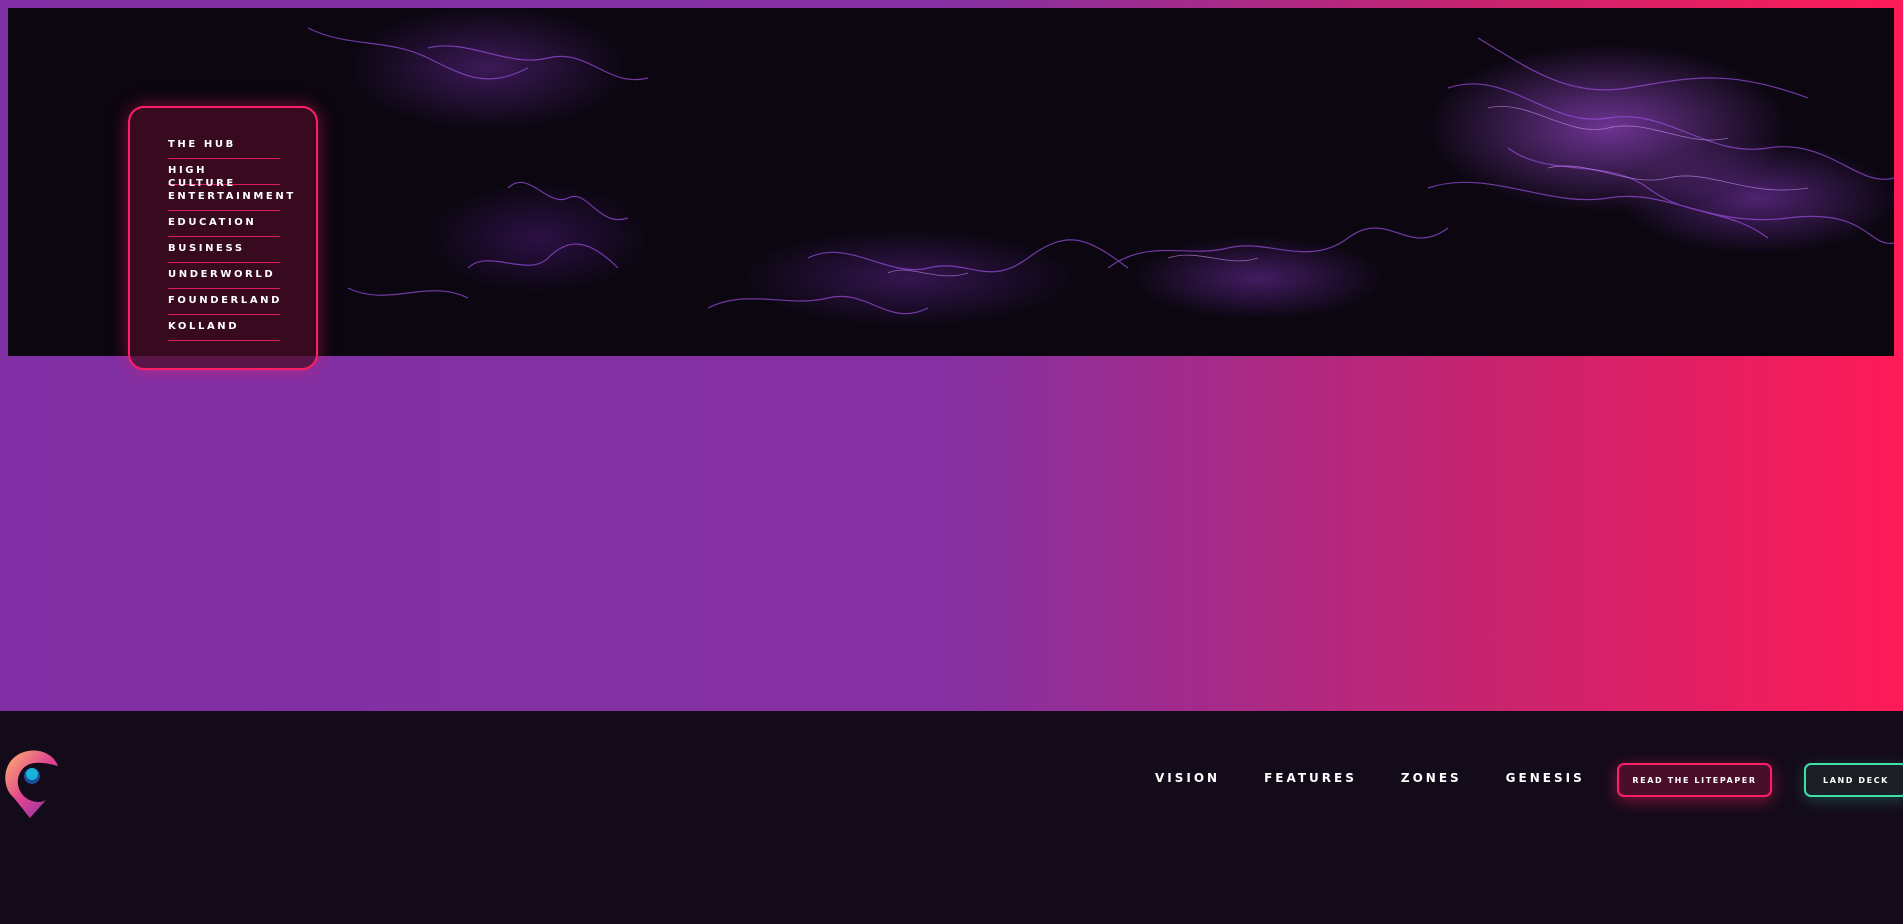 This screenshot has height=924, width=1903. Describe the element at coordinates (1431, 781) in the screenshot. I see `nav-link-zones: ZONES` at that location.